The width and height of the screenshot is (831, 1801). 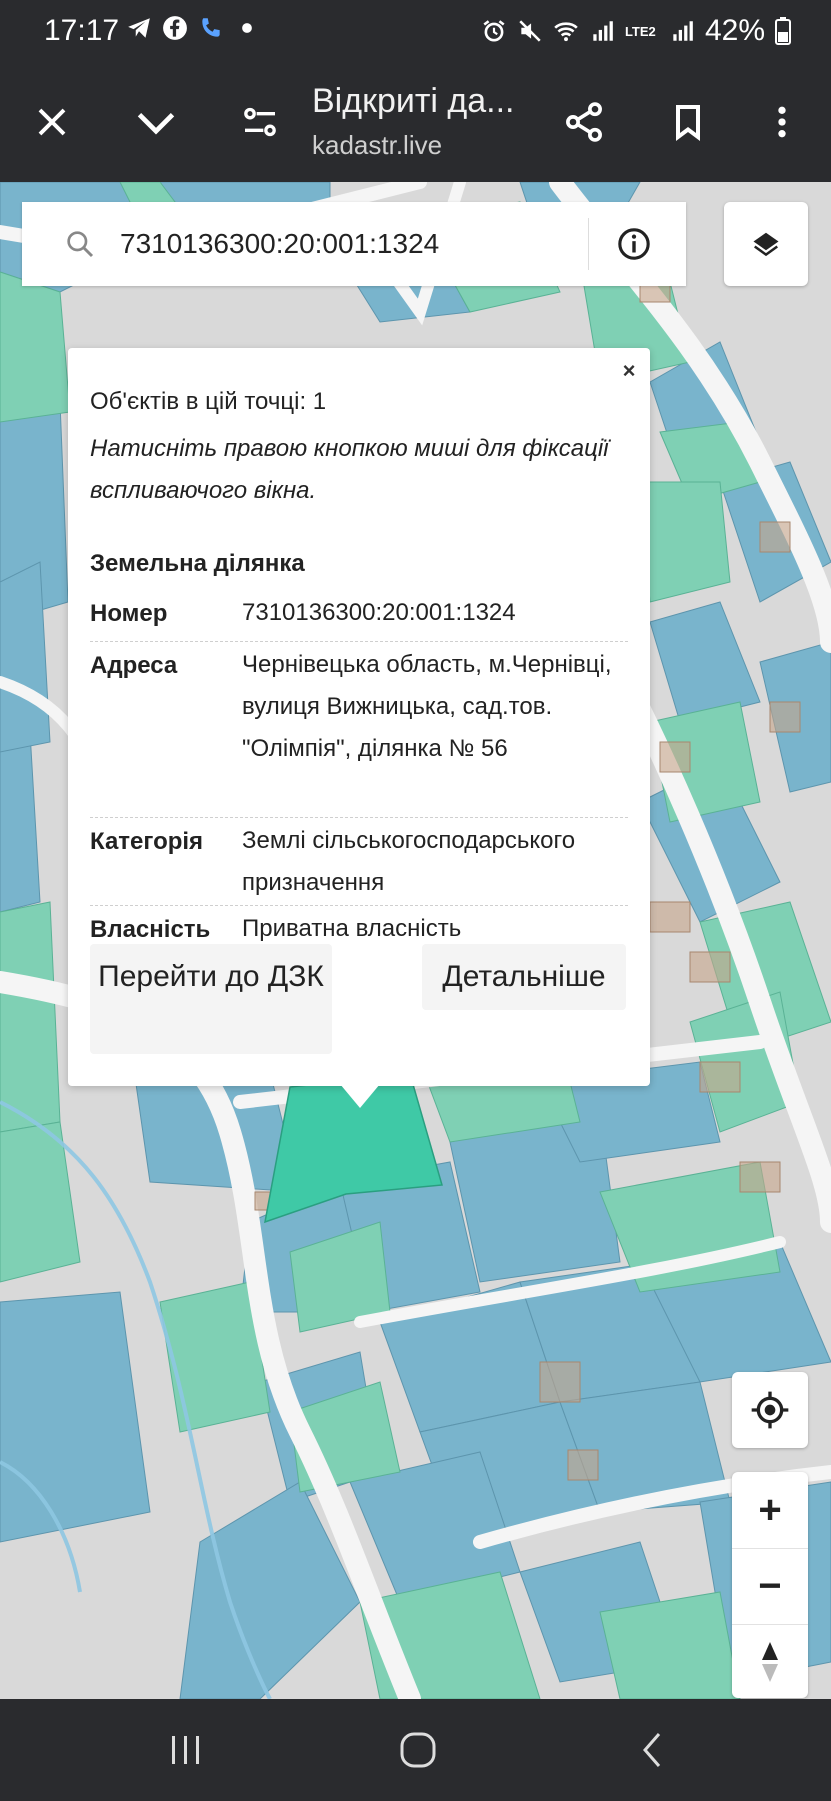 What do you see at coordinates (134, 665) in the screenshot?
I see `property-key: Адреса` at bounding box center [134, 665].